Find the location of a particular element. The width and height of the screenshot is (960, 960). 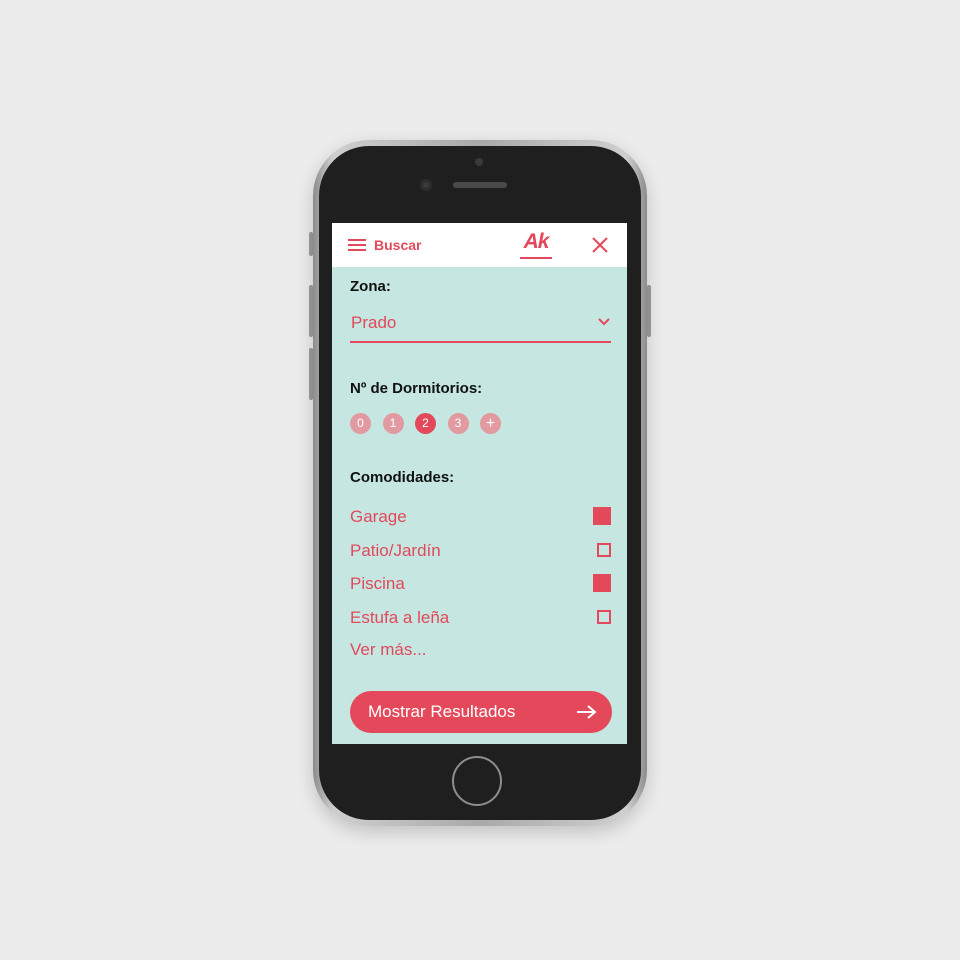

rooms-selector: 0 1 2 3 + is located at coordinates (431, 424).